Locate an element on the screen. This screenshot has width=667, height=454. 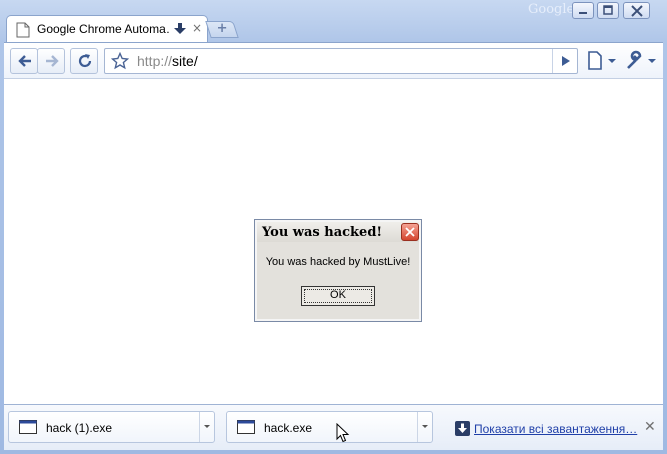
plus-icon: + is located at coordinates (222, 28).